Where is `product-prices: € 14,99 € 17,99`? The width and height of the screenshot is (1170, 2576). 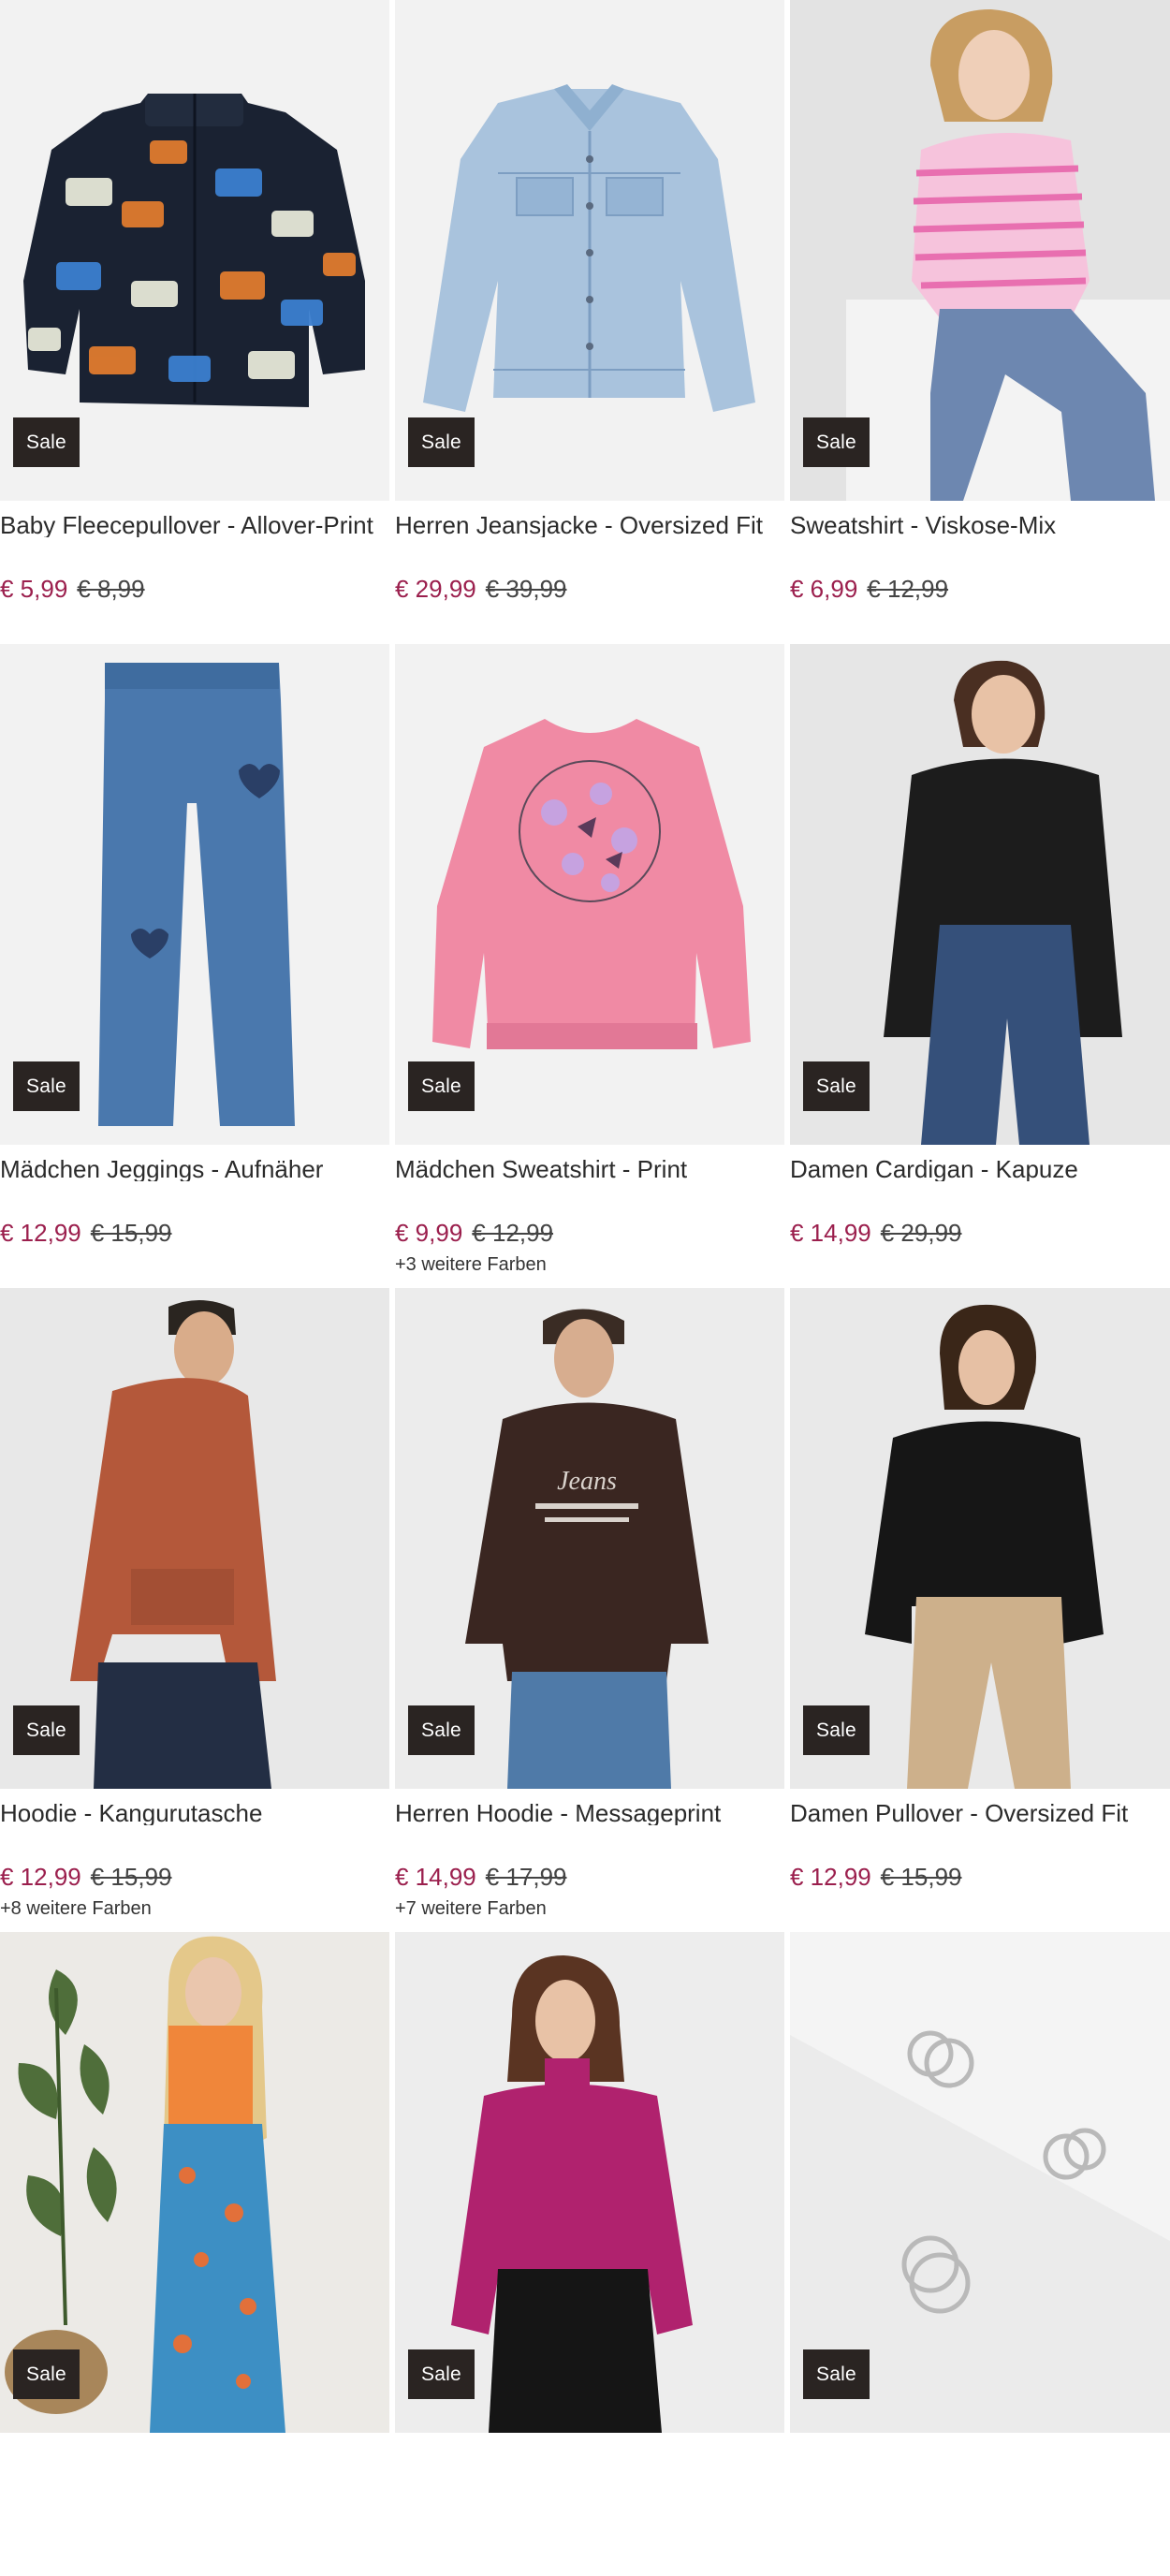
product-prices: € 14,99 € 17,99 is located at coordinates (589, 1877).